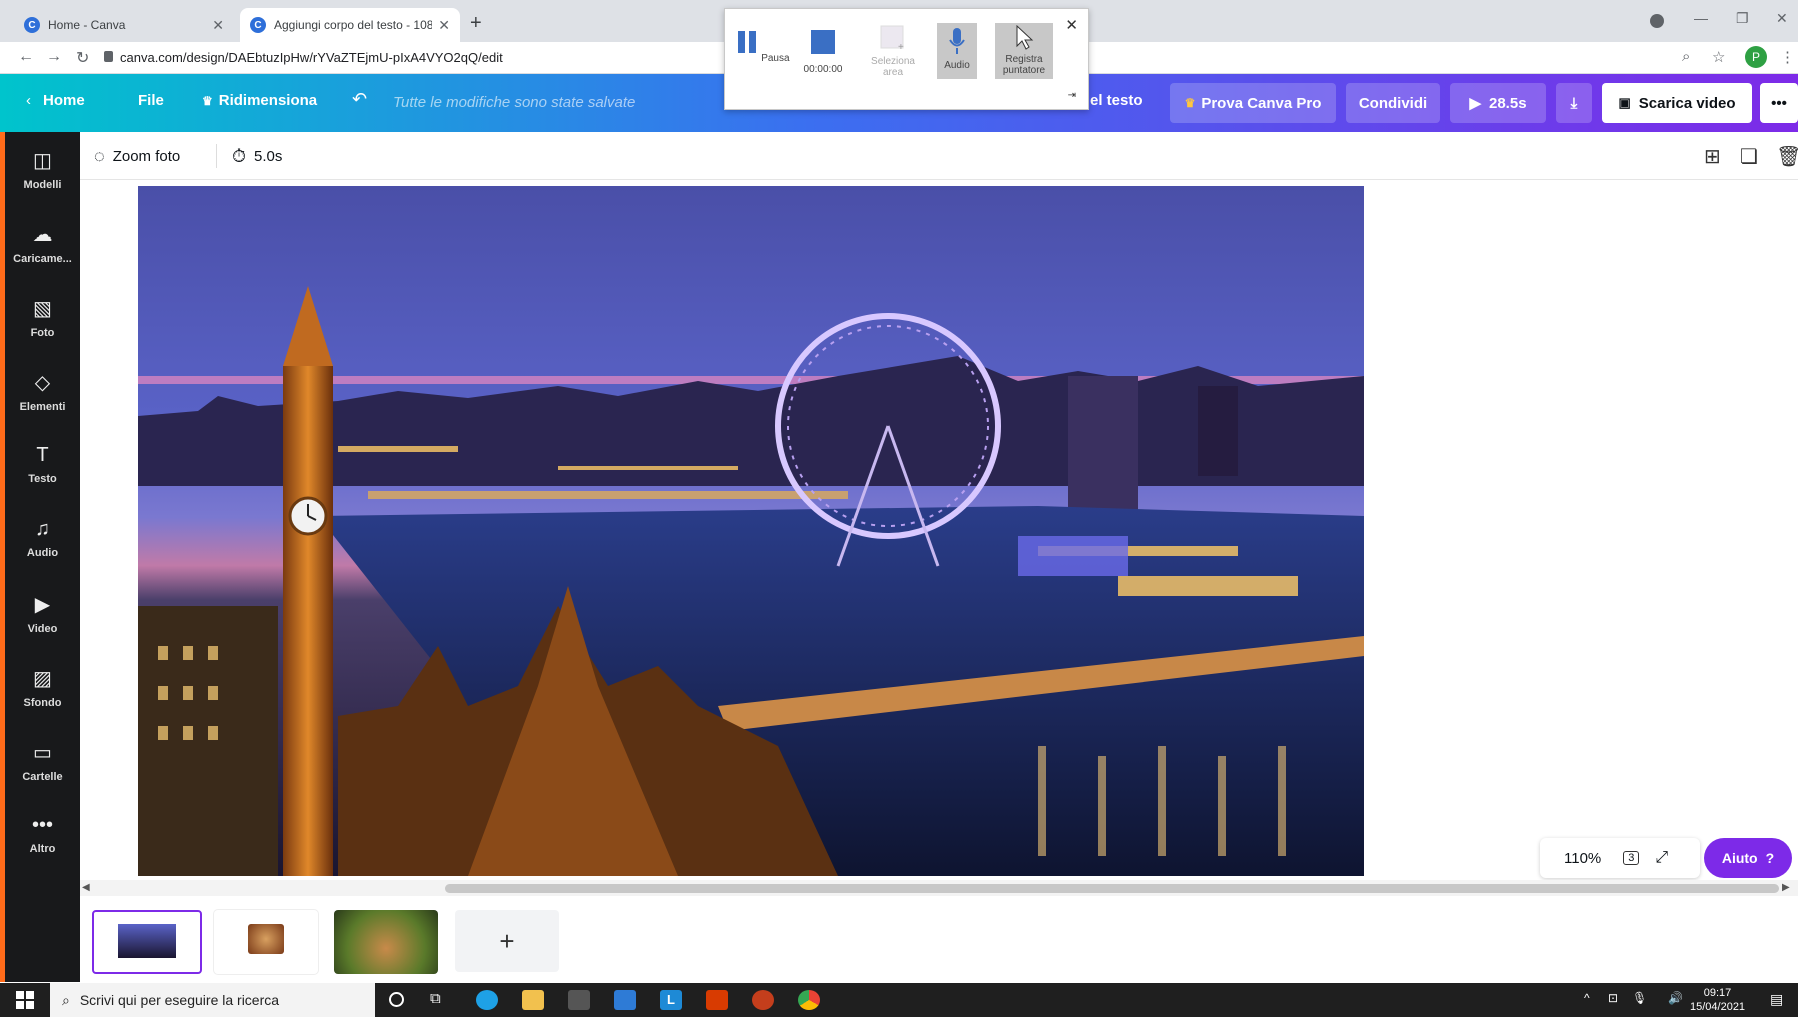 The width and height of the screenshot is (1798, 1017). I want to click on taskbar-clock: 09:17 15/04/2021, so click(1717, 1000).